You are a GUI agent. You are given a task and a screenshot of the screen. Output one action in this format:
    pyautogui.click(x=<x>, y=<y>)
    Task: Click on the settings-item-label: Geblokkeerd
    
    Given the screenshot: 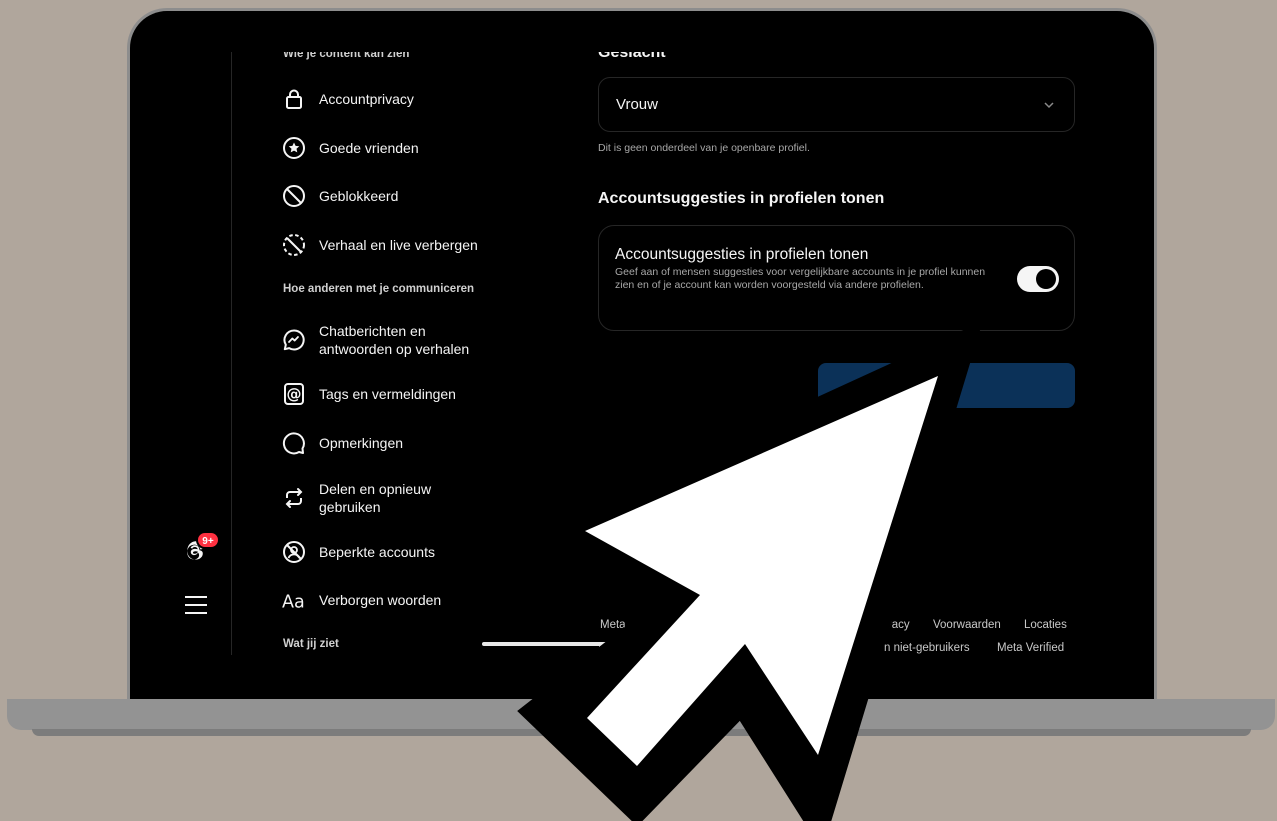 What is the action you would take?
    pyautogui.click(x=359, y=196)
    